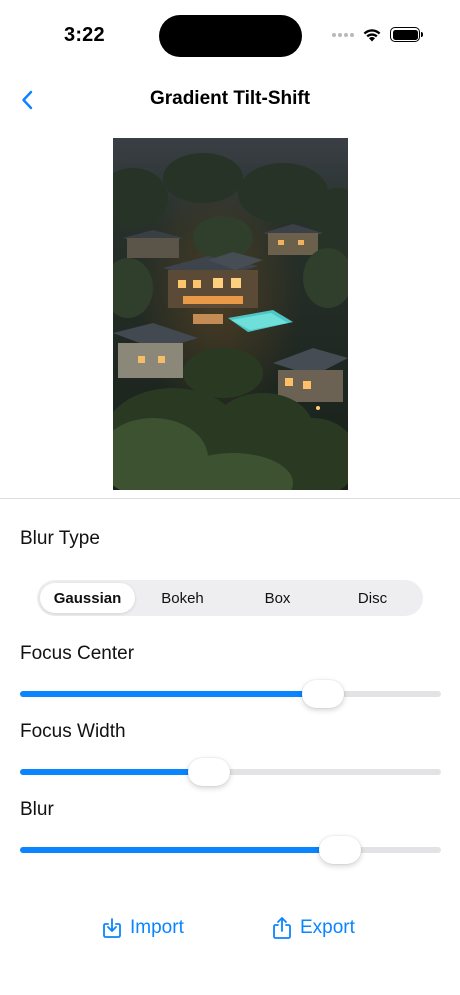  What do you see at coordinates (230, 498) in the screenshot?
I see `divider` at bounding box center [230, 498].